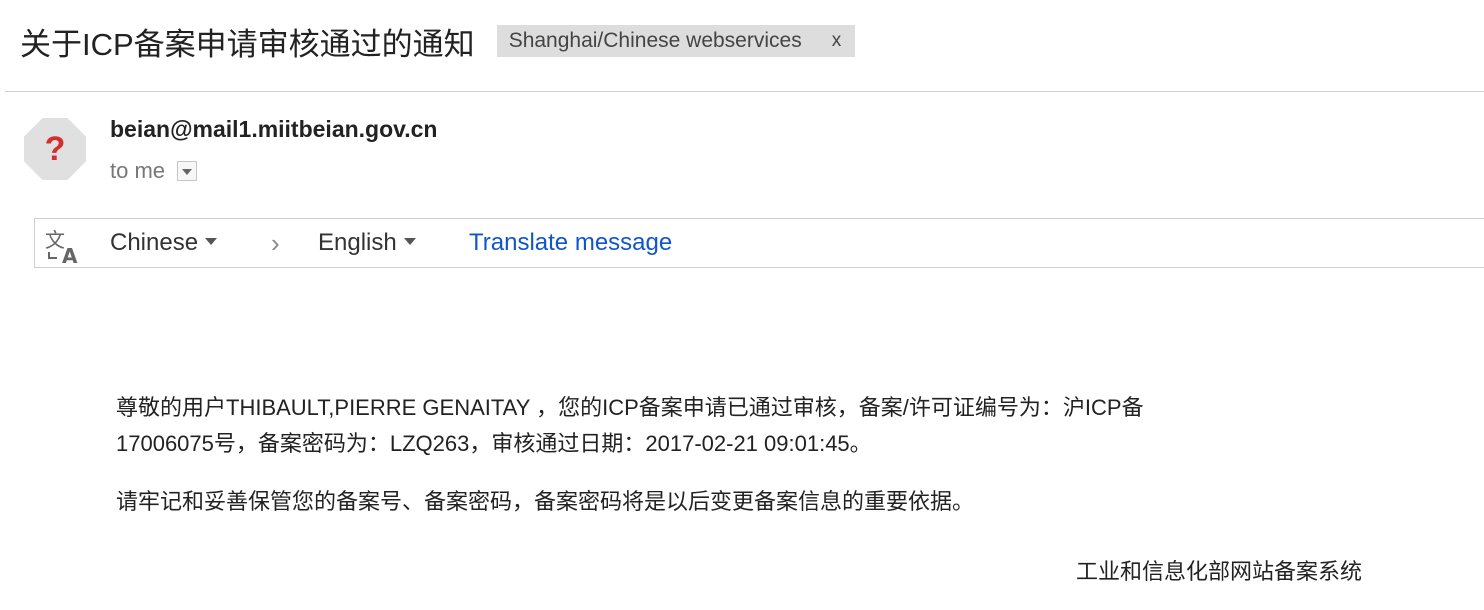  Describe the element at coordinates (759, 243) in the screenshot. I see `translate-bar: 文 A Chinese › English Translate message` at that location.